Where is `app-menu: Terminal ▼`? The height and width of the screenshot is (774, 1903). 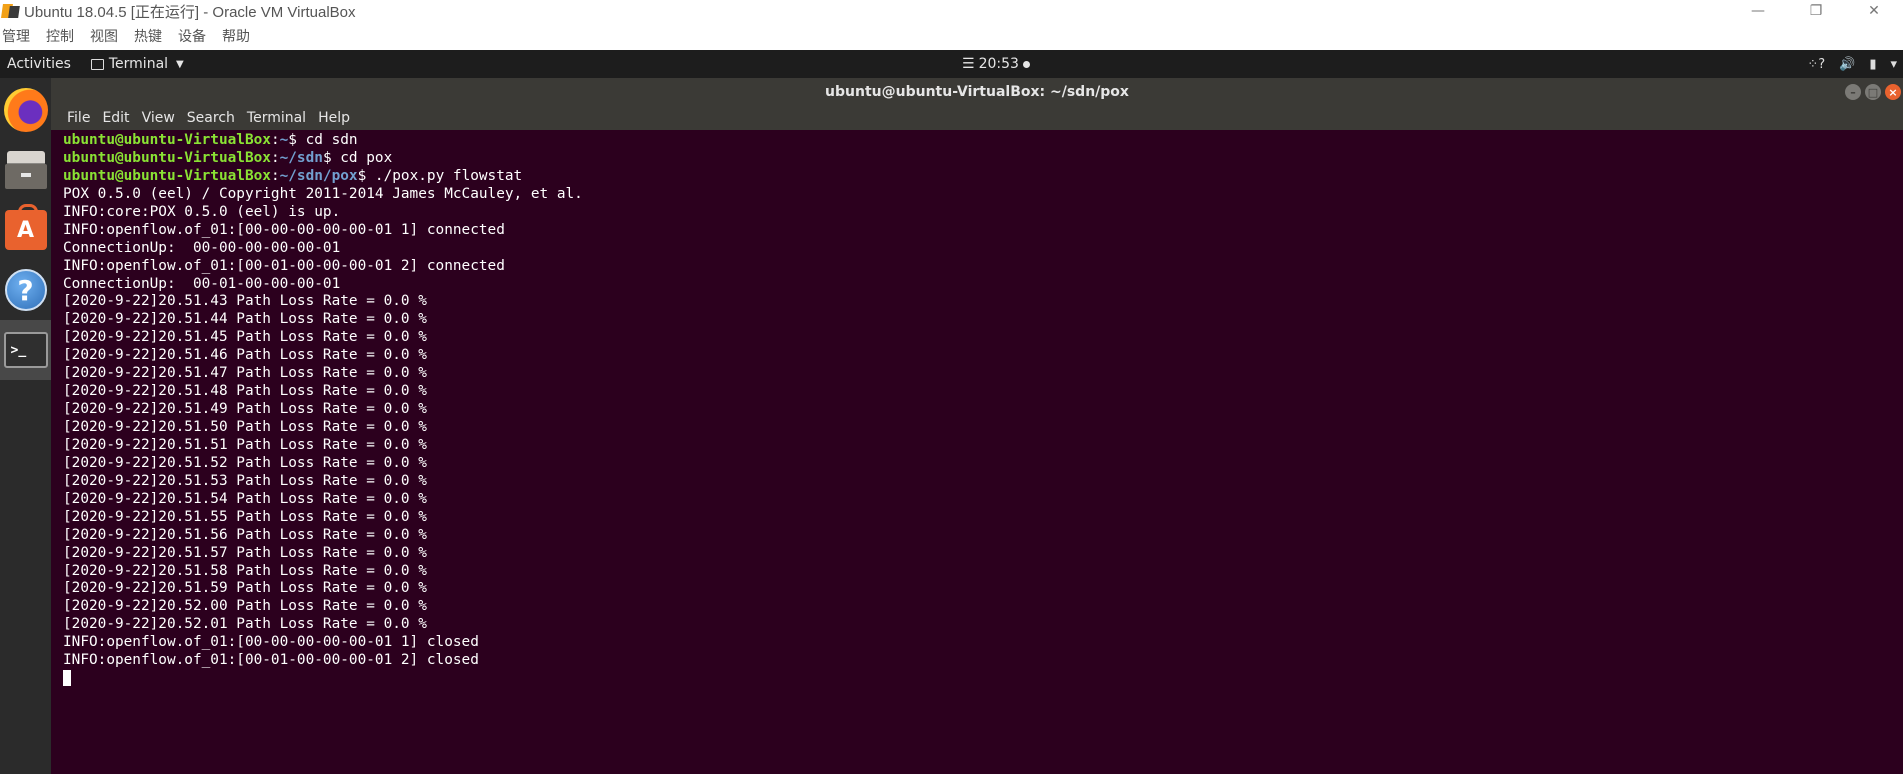
app-menu: Terminal ▼ is located at coordinates (137, 64).